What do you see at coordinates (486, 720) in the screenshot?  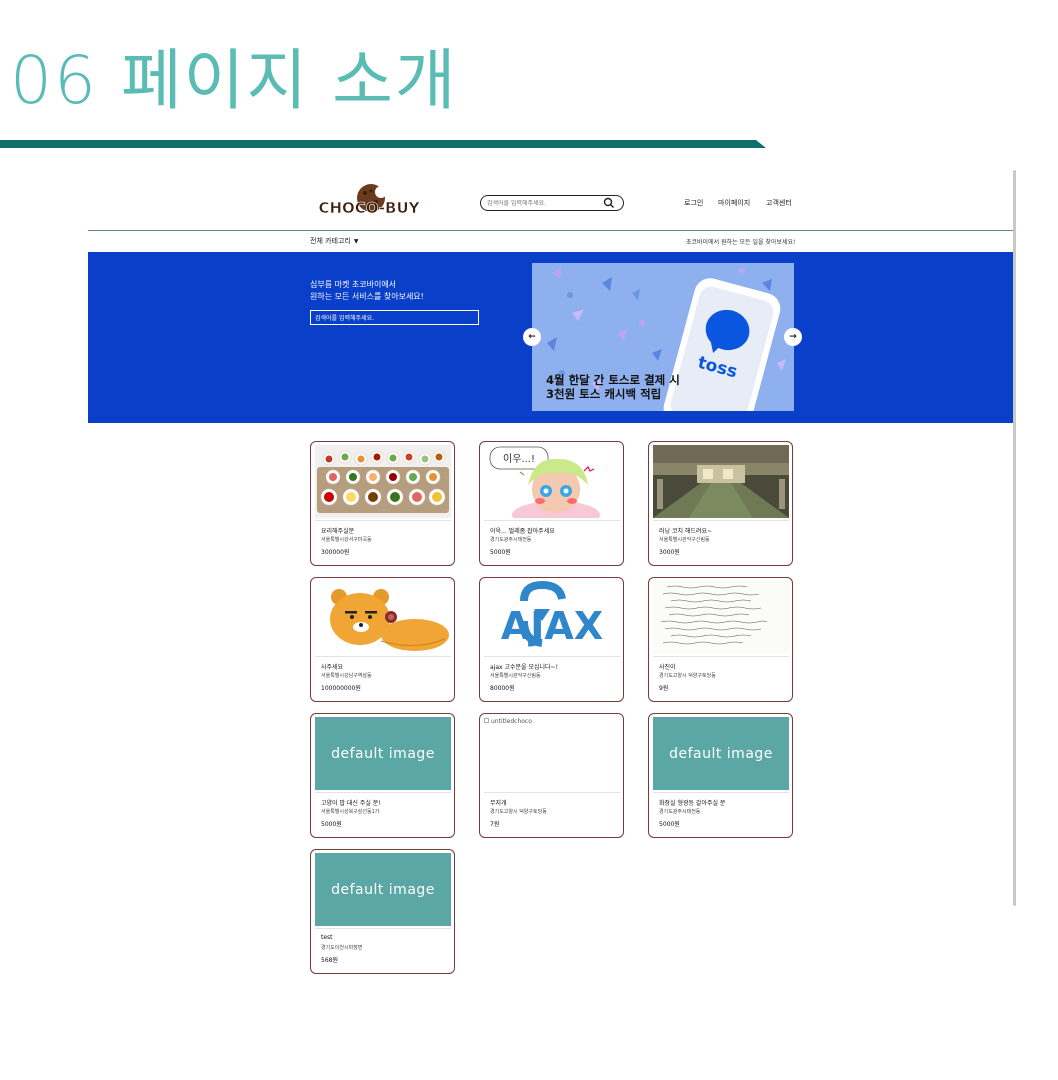 I see `broken-image-icon` at bounding box center [486, 720].